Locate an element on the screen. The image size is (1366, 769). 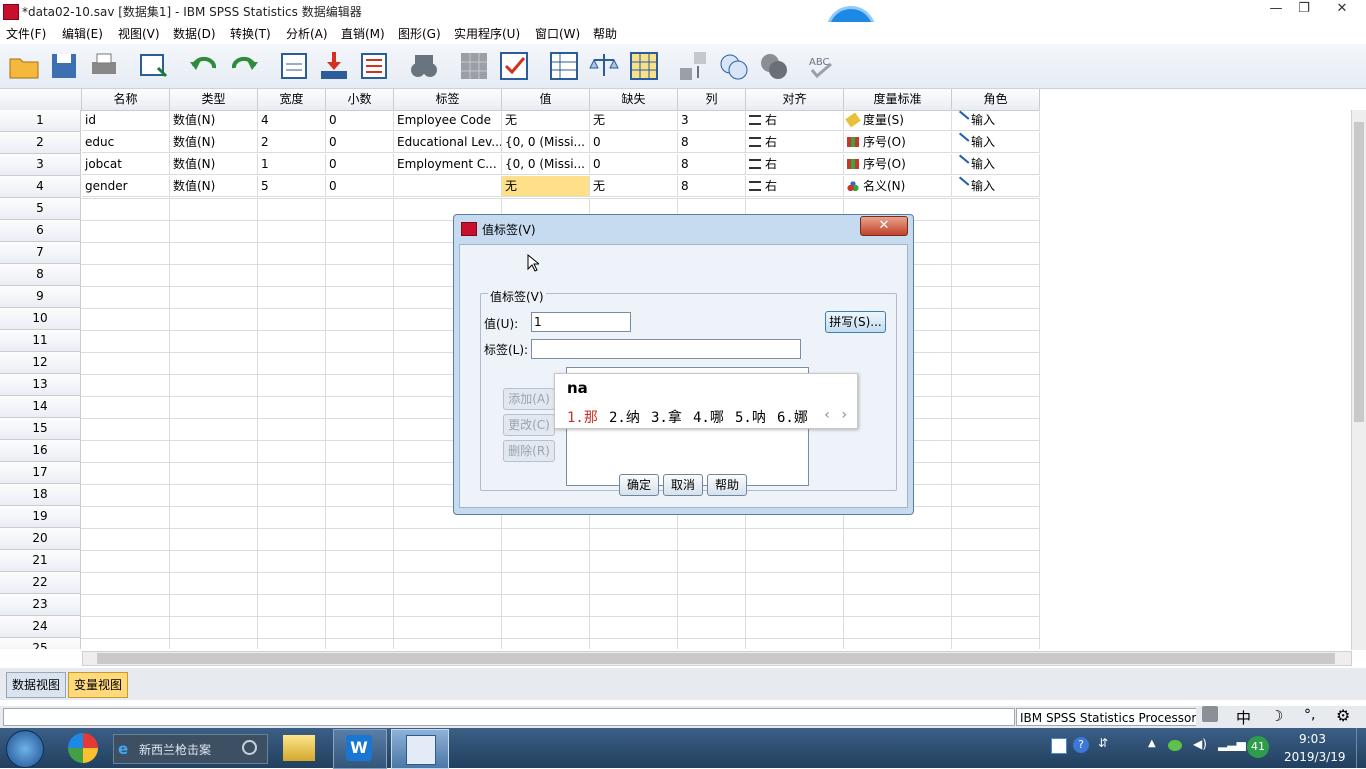
row-header: 13 is located at coordinates (40, 385).